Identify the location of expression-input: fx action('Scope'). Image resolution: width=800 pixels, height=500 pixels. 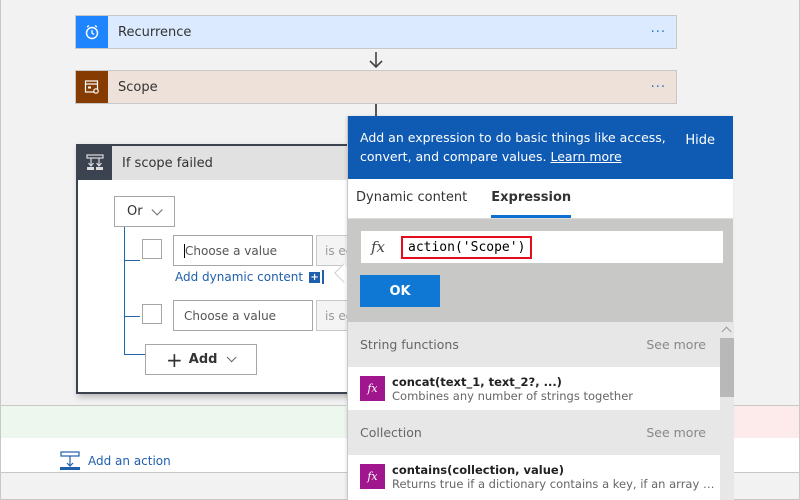
(542, 247).